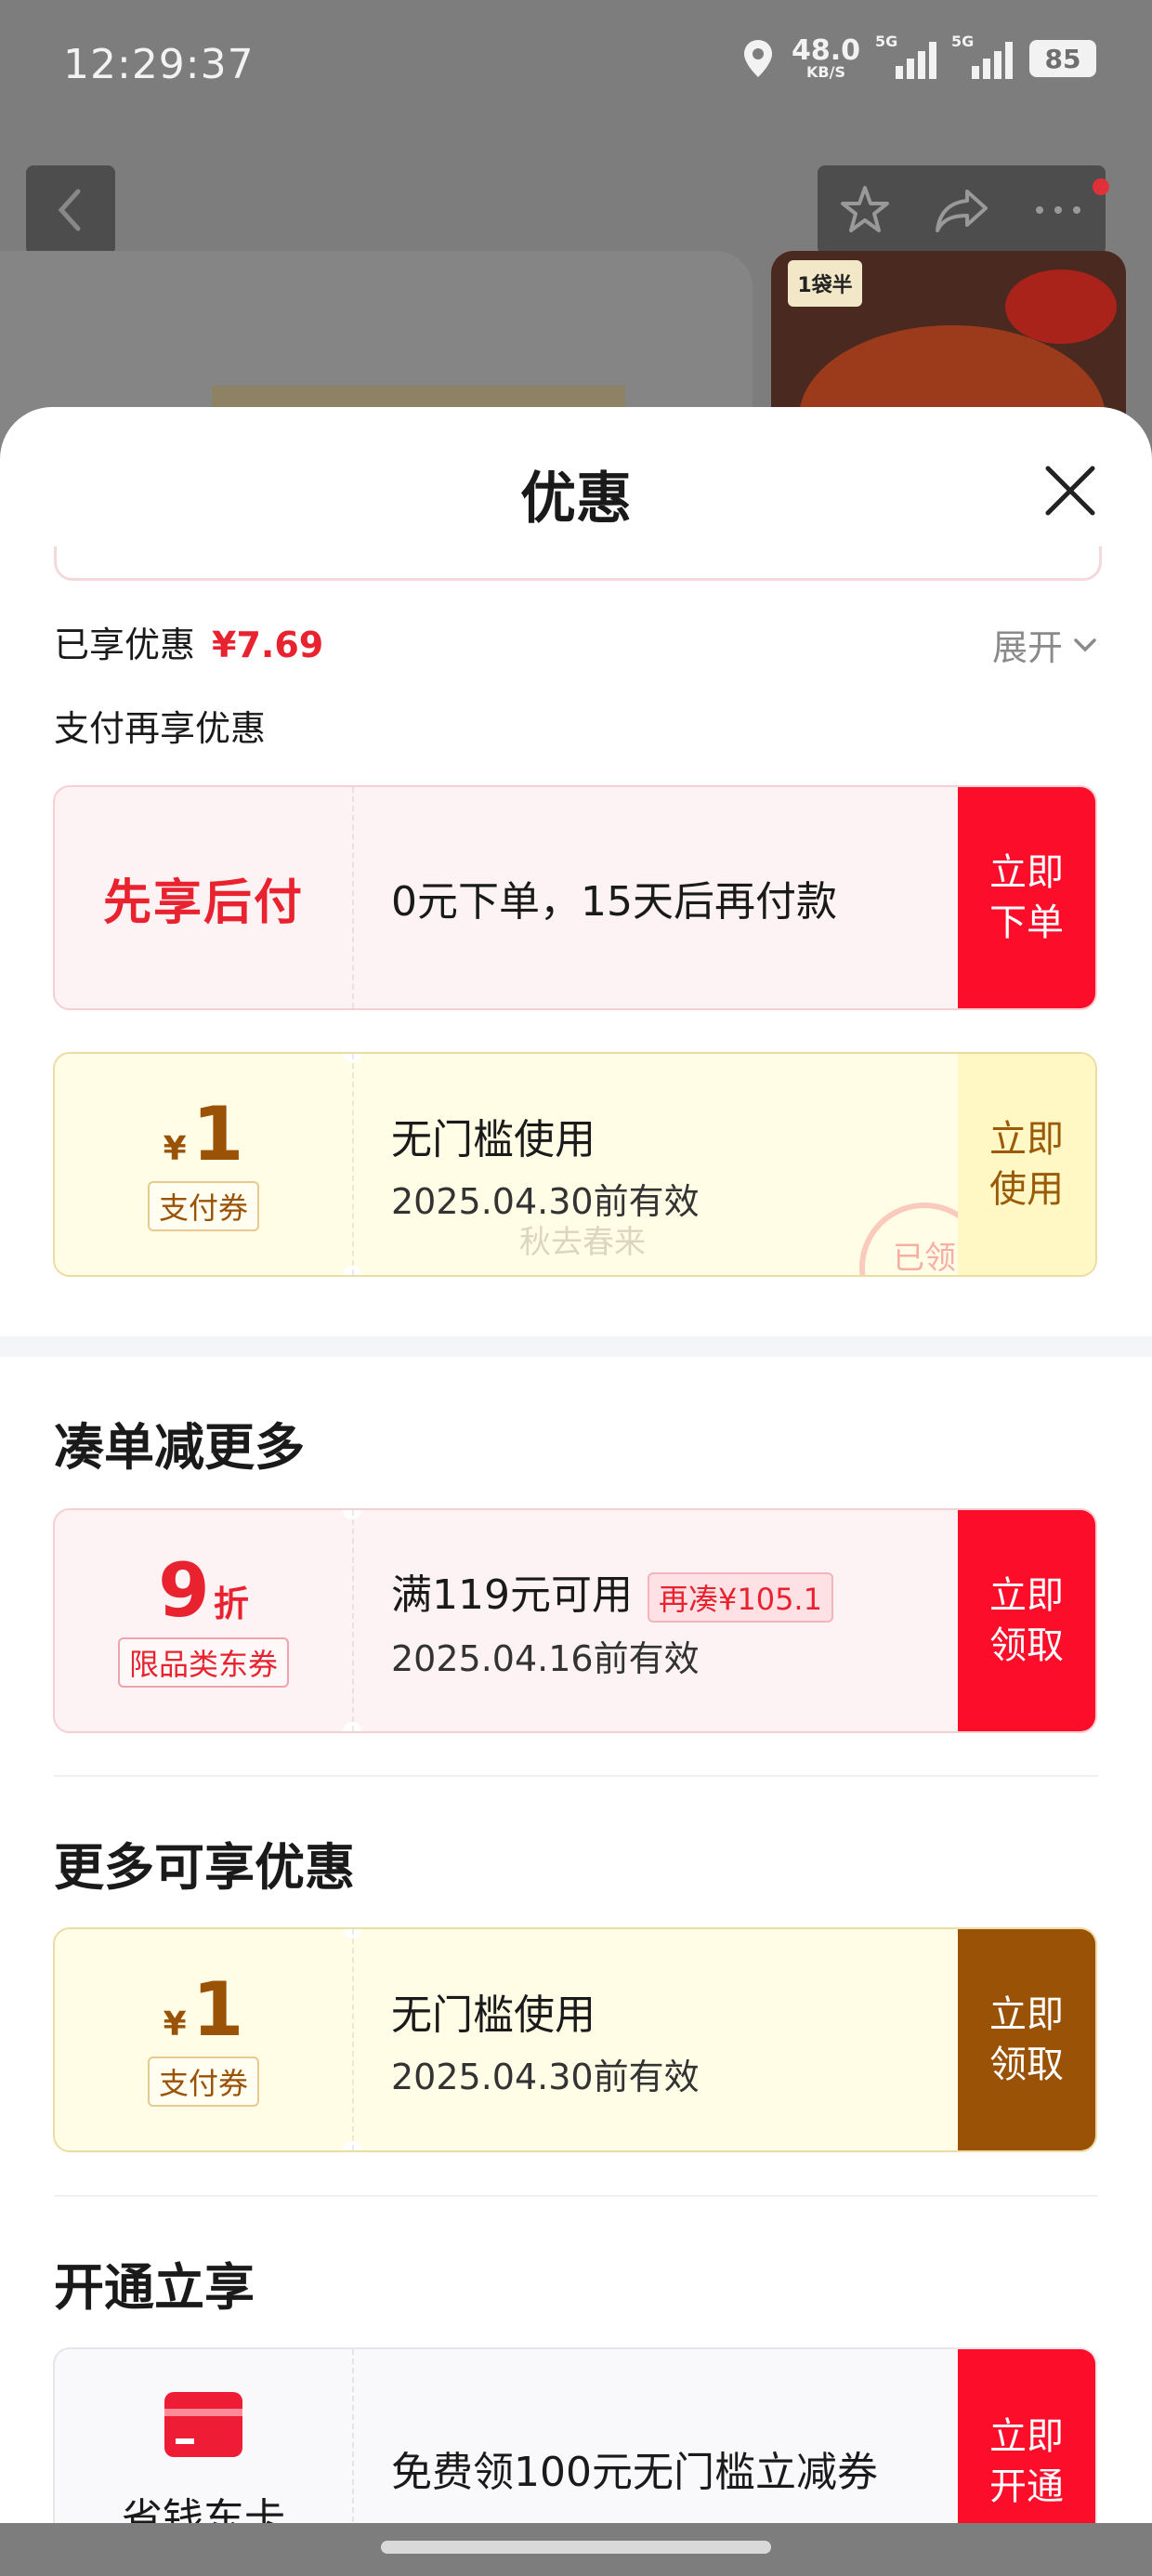  Describe the element at coordinates (545, 2076) in the screenshot. I see `coupon-expiry: 2025.04.30前有效` at that location.